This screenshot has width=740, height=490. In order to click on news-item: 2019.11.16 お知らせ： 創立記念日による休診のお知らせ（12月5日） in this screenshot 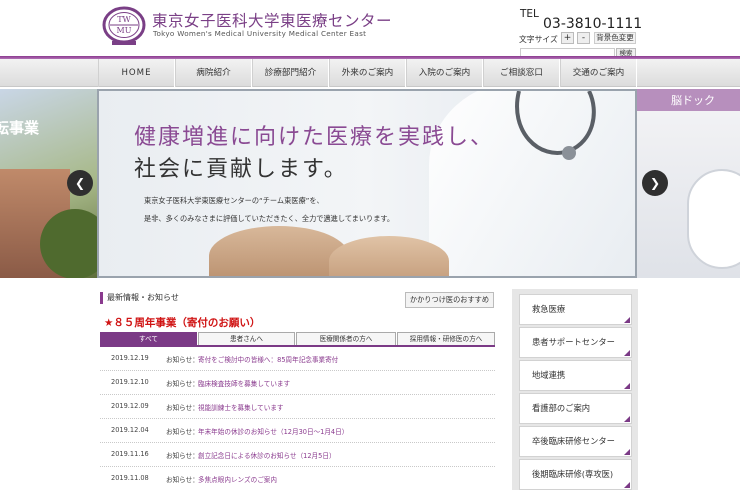, I will do `click(297, 455)`.